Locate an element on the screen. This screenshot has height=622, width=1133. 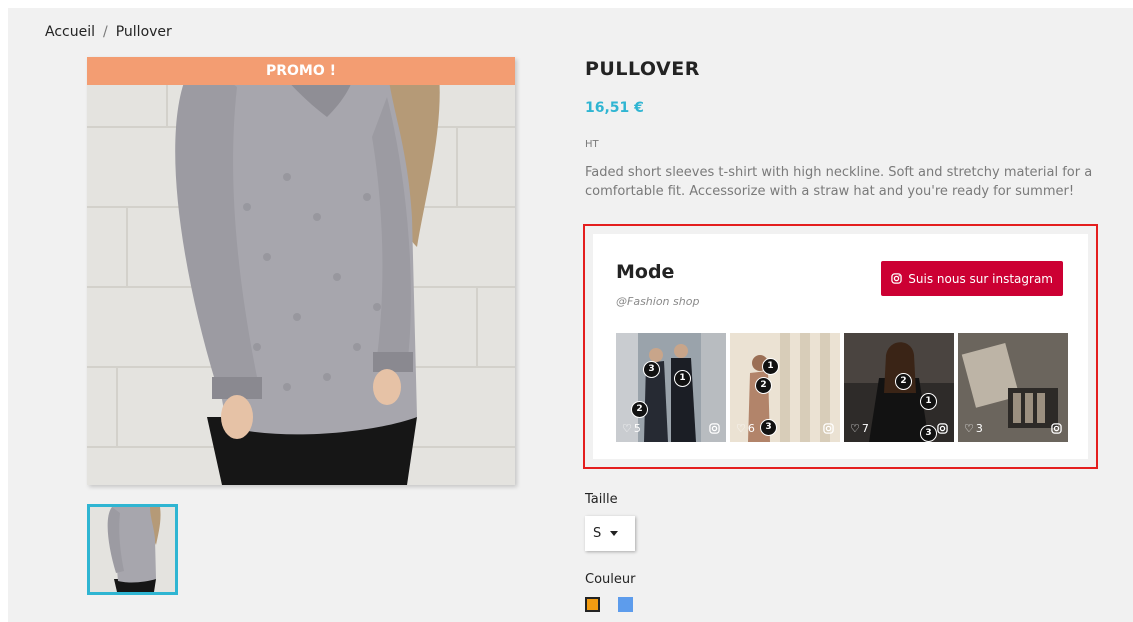
post-likes: ♡ 6 is located at coordinates (745, 428).